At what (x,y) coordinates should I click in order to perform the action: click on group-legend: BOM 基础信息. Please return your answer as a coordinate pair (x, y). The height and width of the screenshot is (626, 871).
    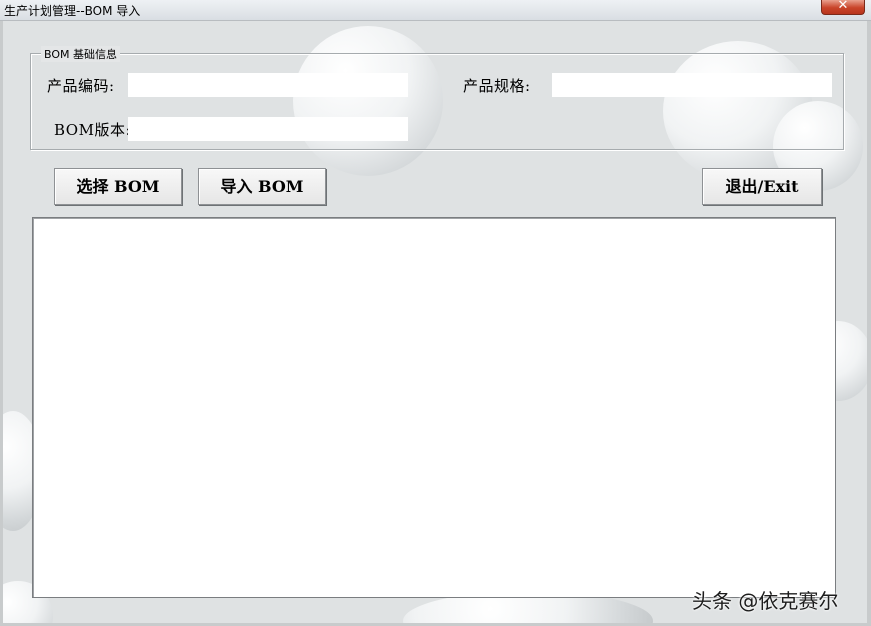
    Looking at the image, I should click on (80, 54).